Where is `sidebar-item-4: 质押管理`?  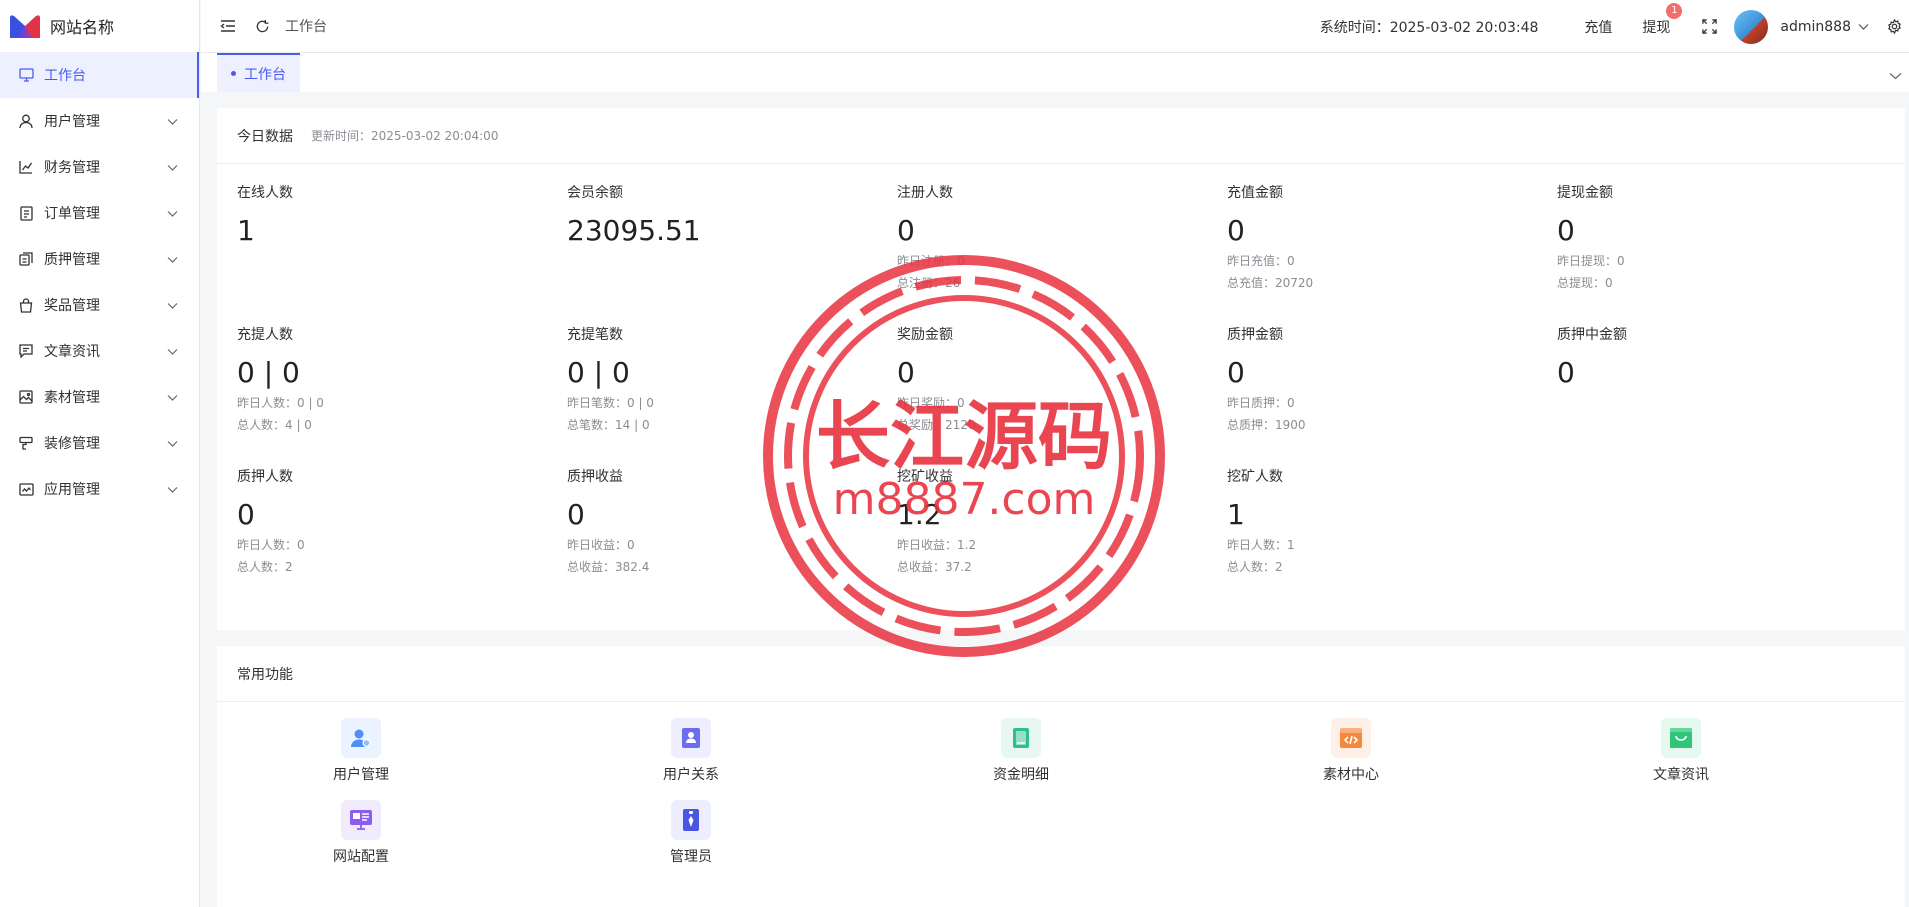 sidebar-item-4: 质押管理 is located at coordinates (99, 259).